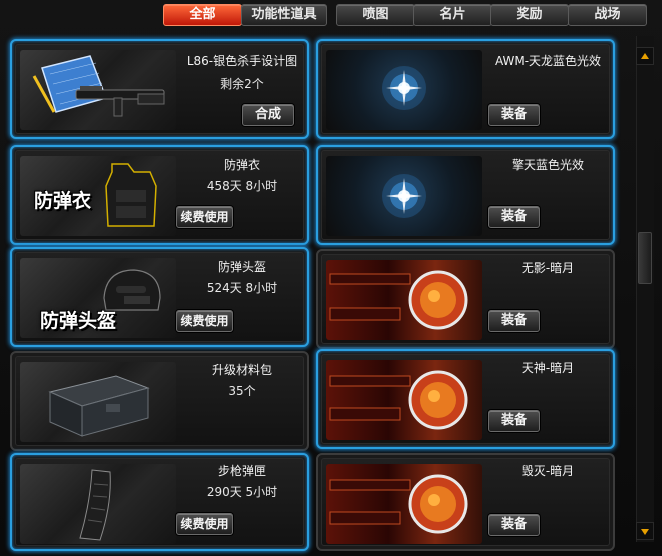 The height and width of the screenshot is (556, 662). Describe the element at coordinates (241, 471) in the screenshot. I see `item-name: 步枪弹匣` at that location.